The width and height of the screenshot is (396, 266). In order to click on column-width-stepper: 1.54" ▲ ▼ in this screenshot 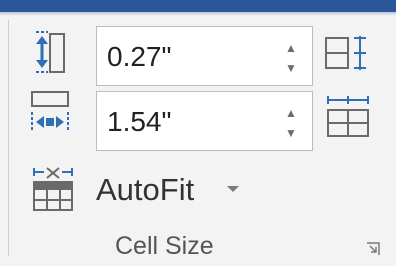, I will do `click(204, 121)`.